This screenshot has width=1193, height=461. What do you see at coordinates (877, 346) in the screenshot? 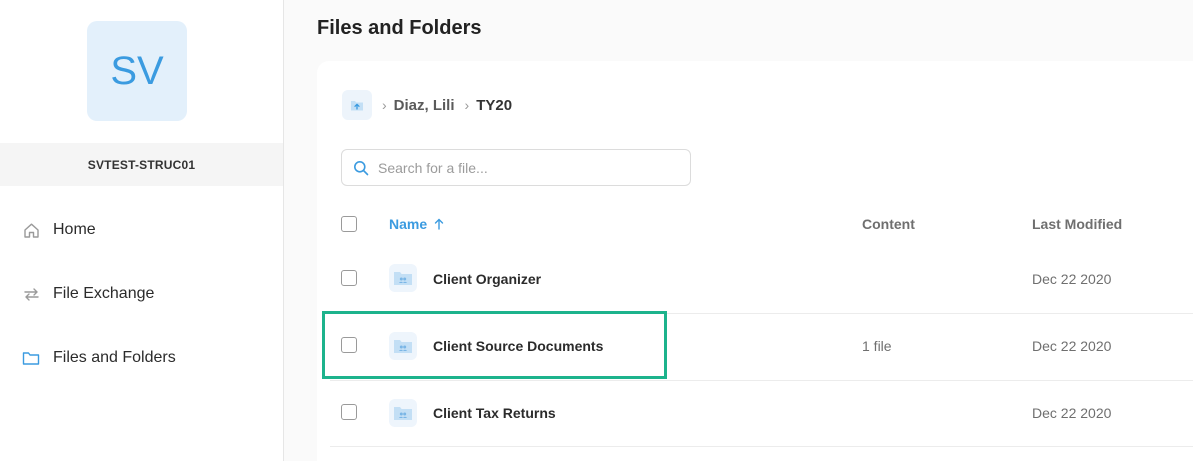
I see `file-content: 1 file` at bounding box center [877, 346].